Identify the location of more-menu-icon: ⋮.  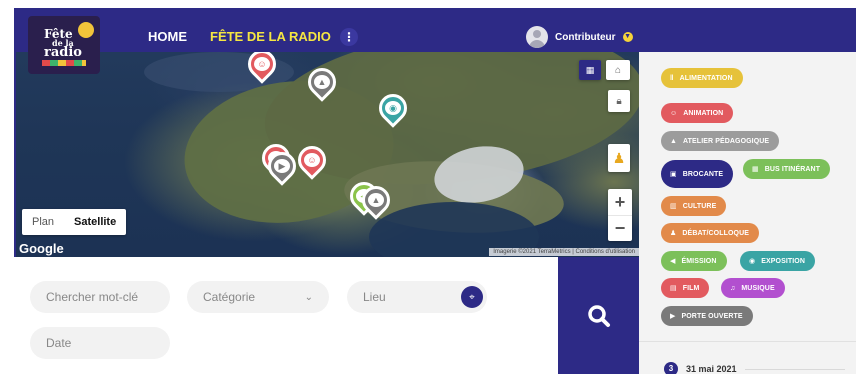
(349, 37).